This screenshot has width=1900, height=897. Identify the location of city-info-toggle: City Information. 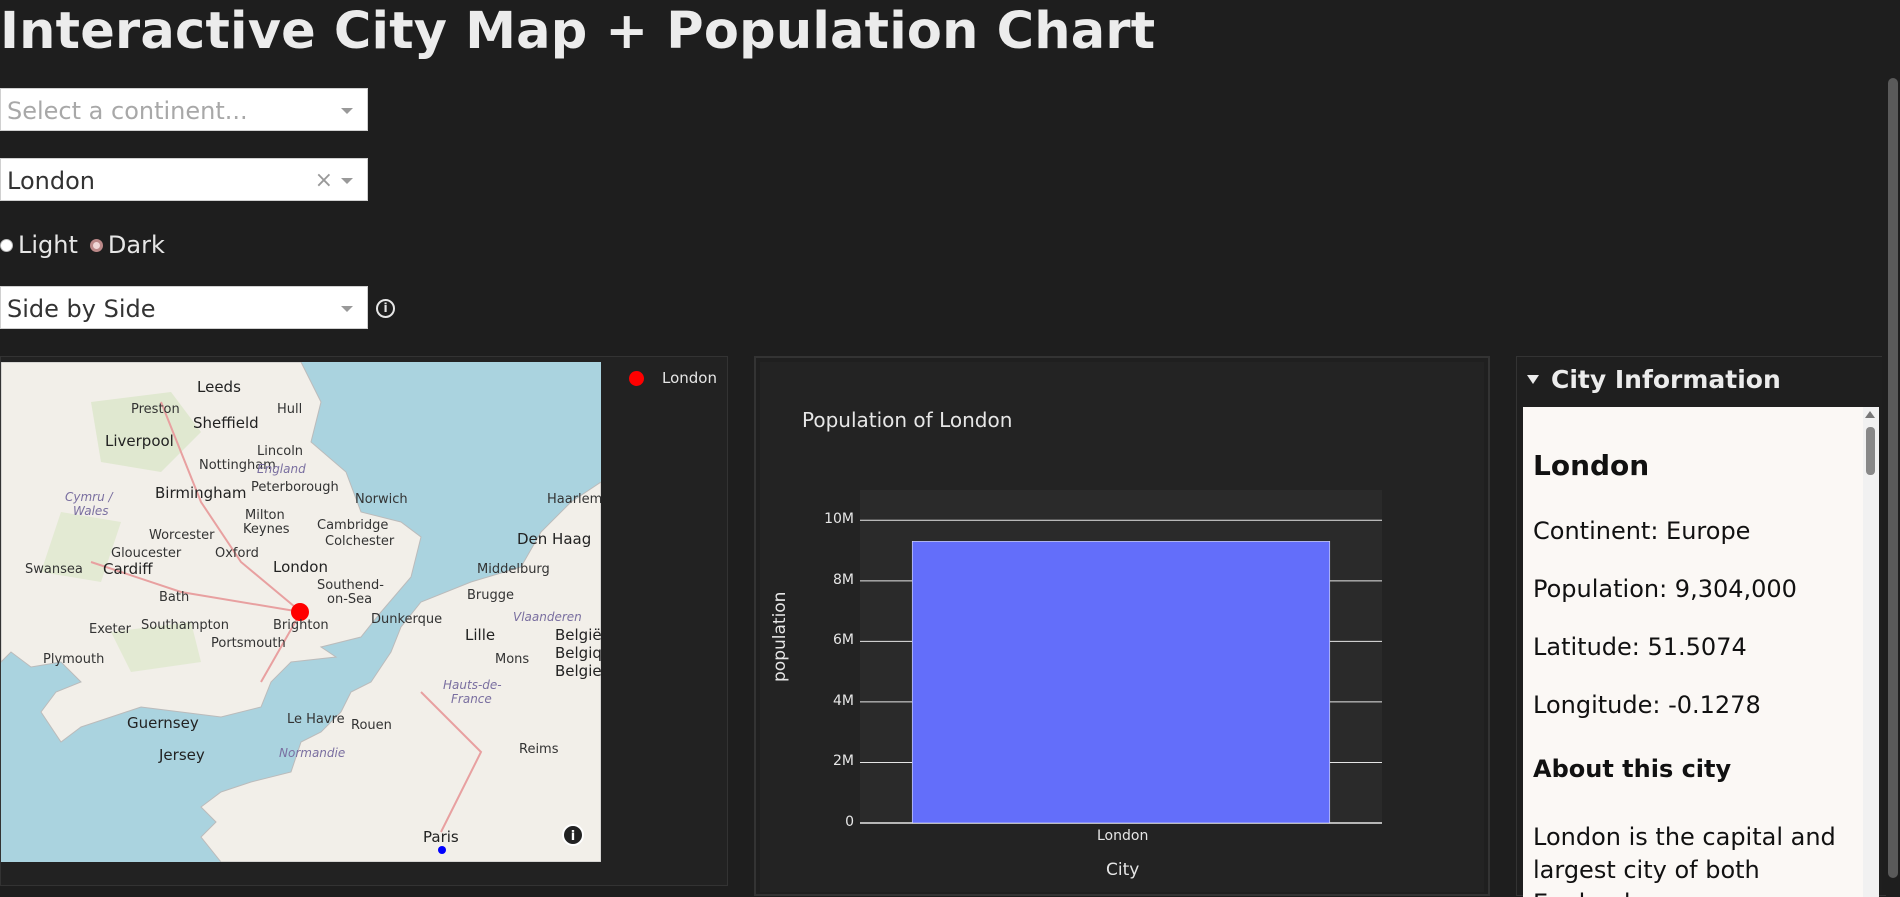
(1654, 379).